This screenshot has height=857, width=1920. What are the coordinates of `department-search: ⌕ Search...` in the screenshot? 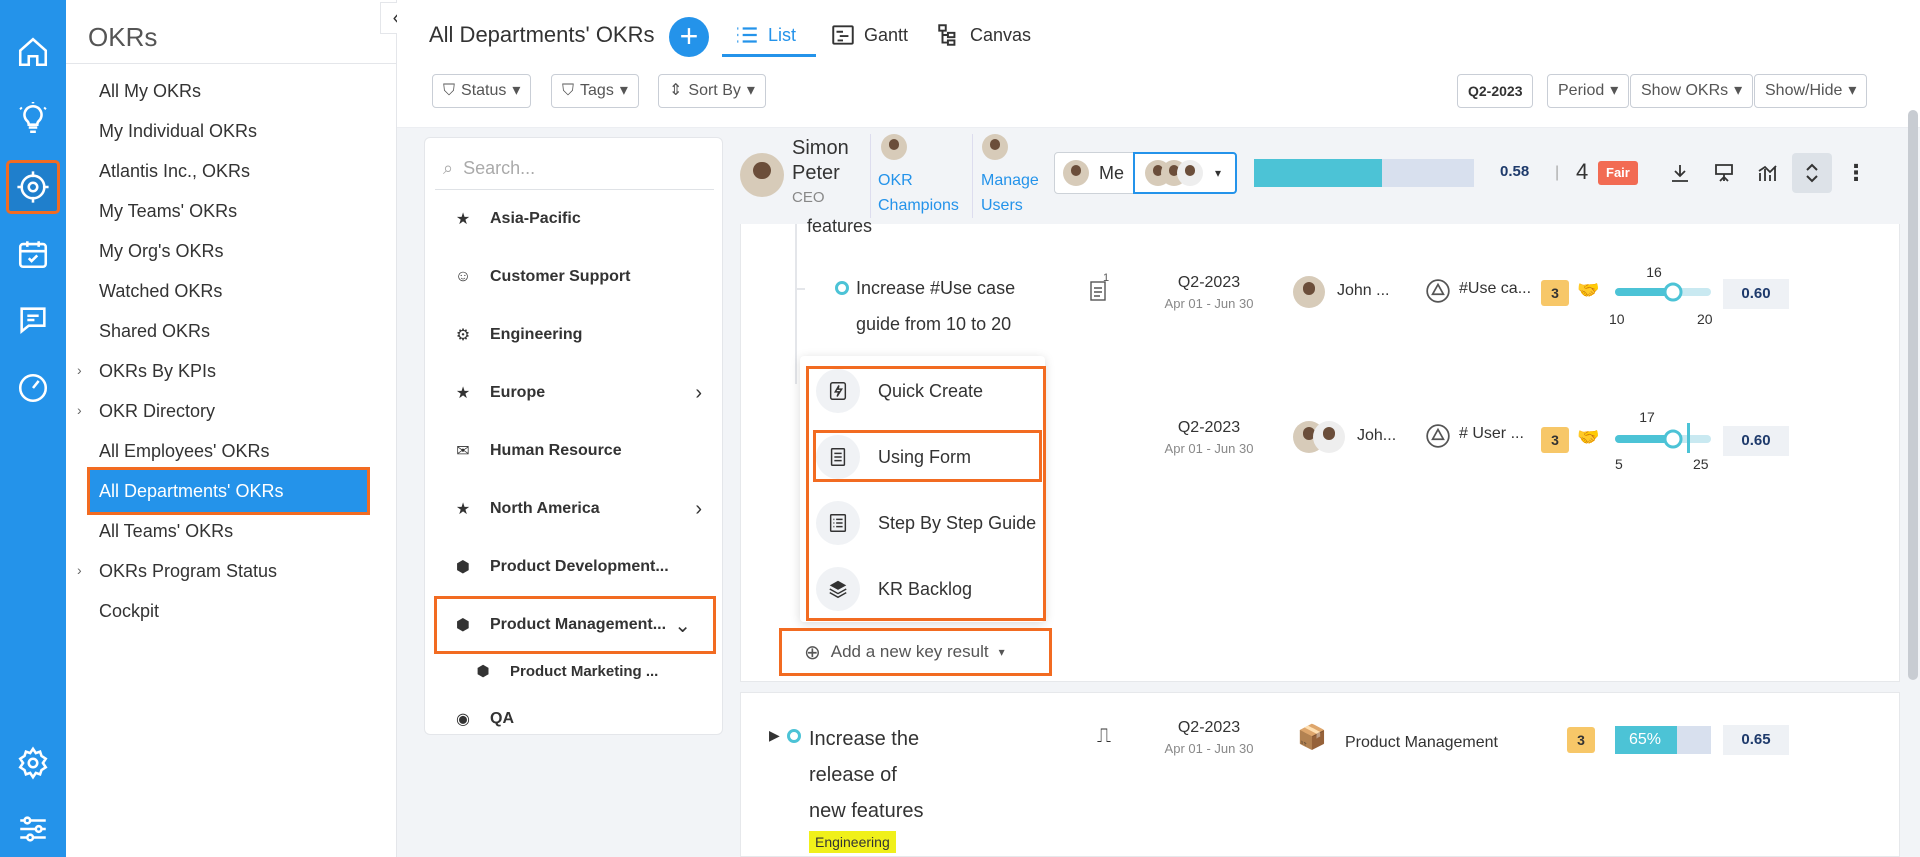 It's located at (574, 169).